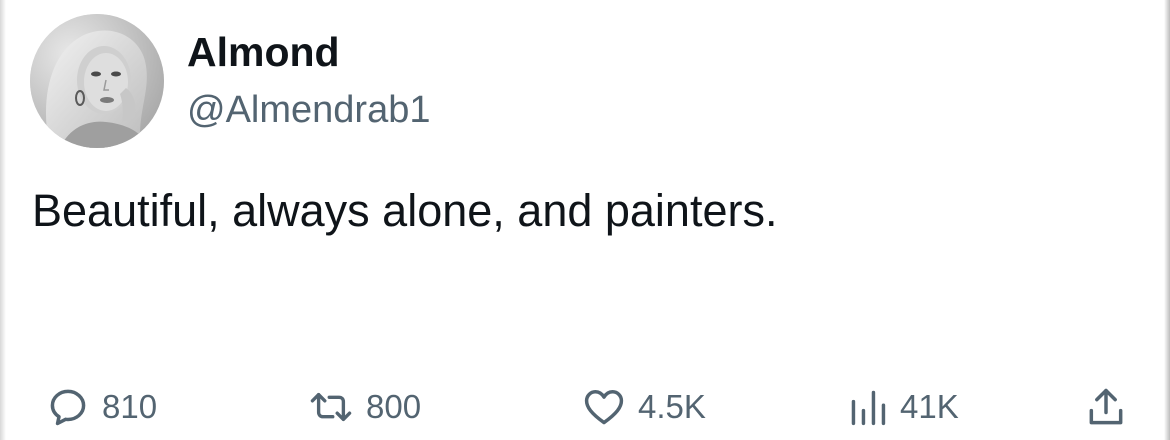 The image size is (1170, 440). I want to click on retweet-button: 800, so click(364, 407).